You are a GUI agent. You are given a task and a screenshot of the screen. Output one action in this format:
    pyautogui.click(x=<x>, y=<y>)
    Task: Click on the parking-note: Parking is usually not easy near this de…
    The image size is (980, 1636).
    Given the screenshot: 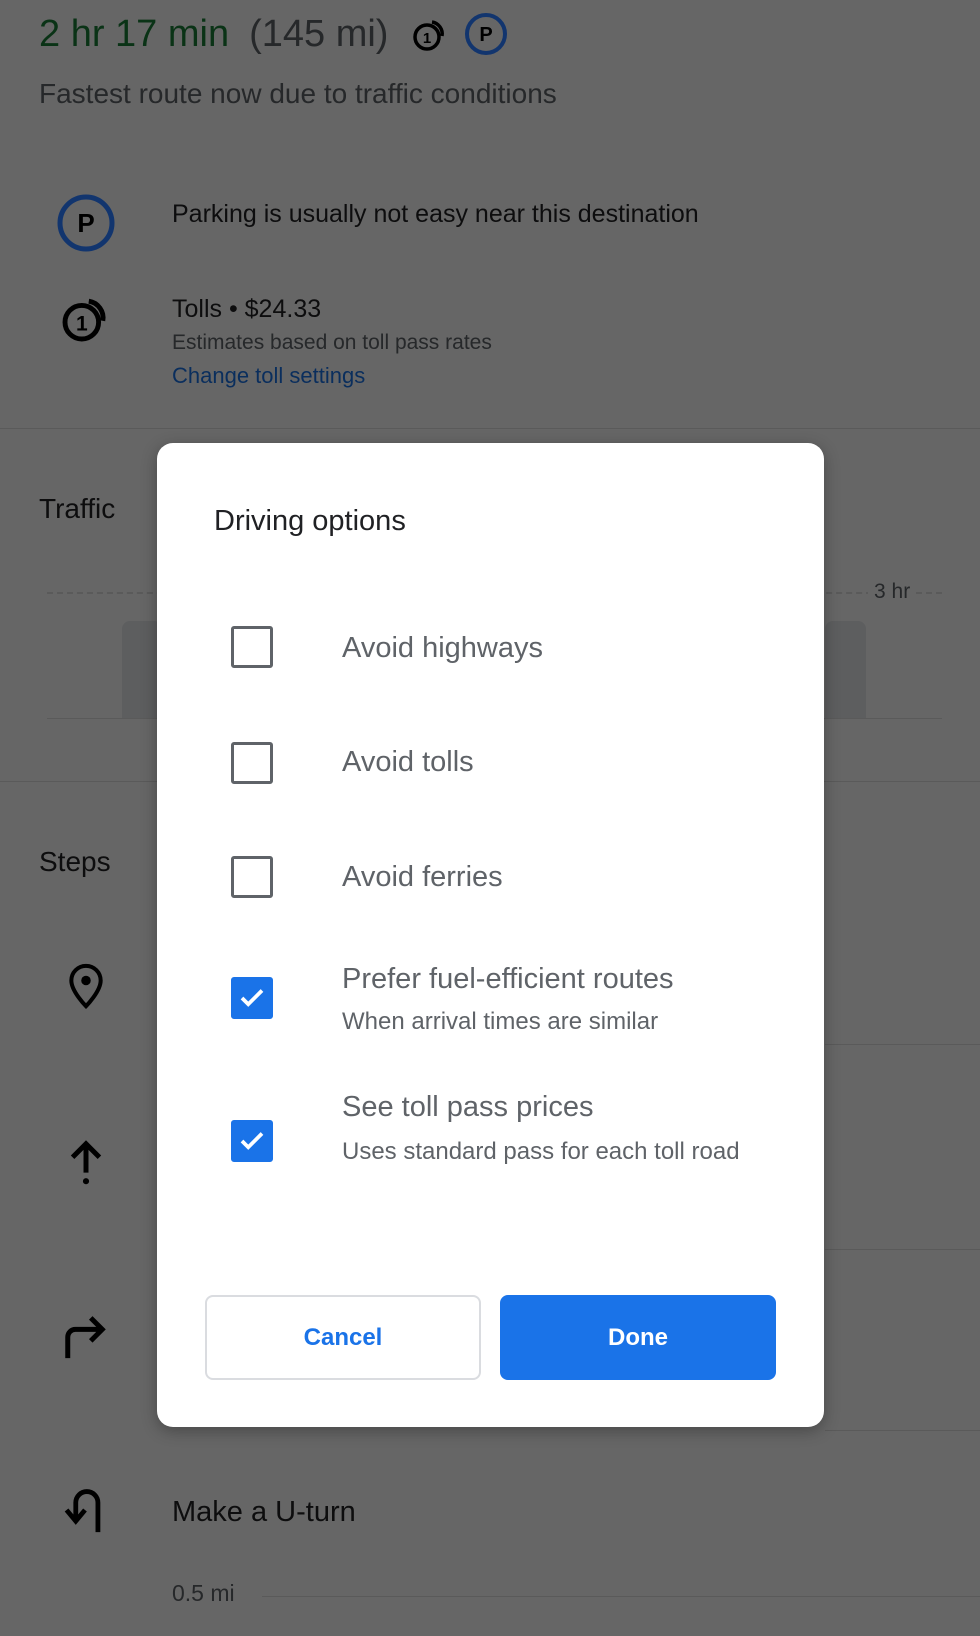 What is the action you would take?
    pyautogui.click(x=435, y=214)
    